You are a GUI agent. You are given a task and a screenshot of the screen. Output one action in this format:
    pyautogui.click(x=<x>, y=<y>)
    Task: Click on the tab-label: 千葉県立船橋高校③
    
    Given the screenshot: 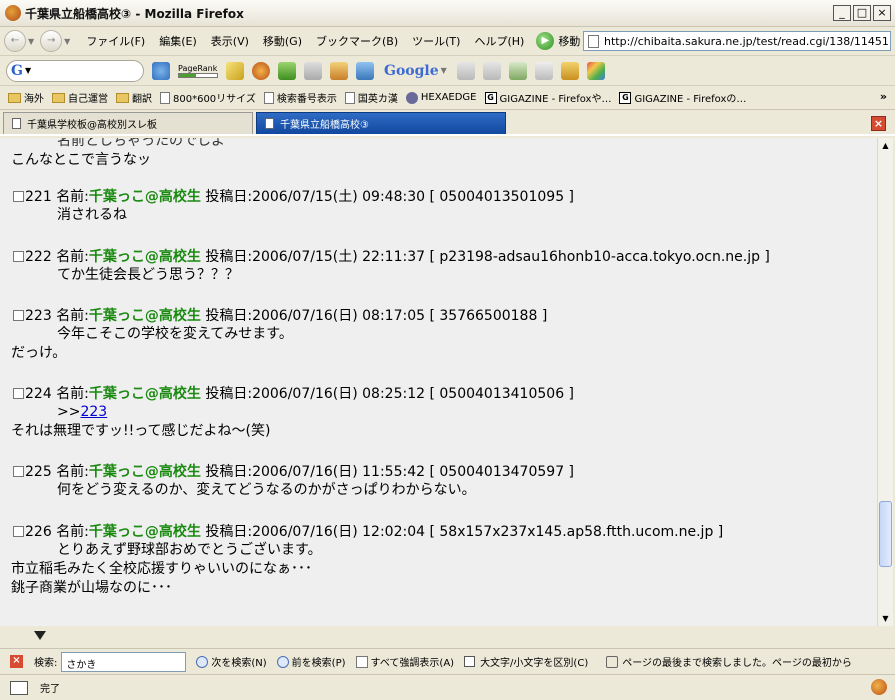 What is the action you would take?
    pyautogui.click(x=324, y=125)
    